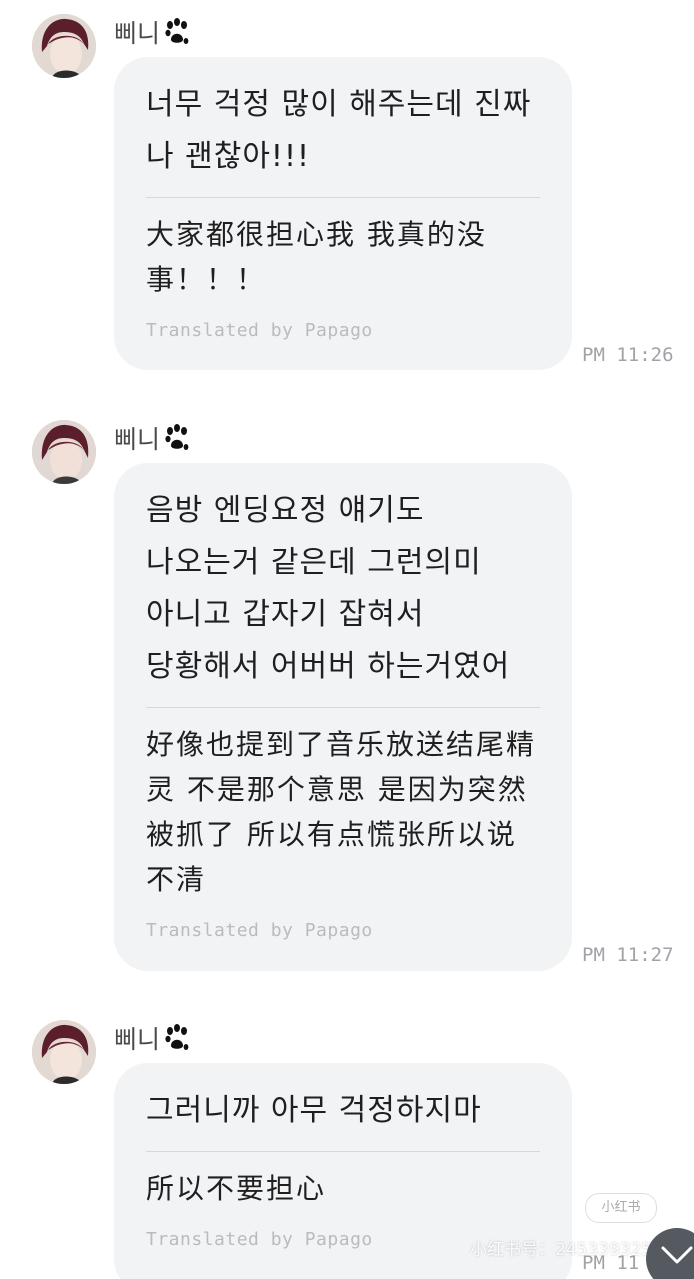 This screenshot has width=694, height=1279. Describe the element at coordinates (621, 1208) in the screenshot. I see `watermark-badge: 小红书` at that location.